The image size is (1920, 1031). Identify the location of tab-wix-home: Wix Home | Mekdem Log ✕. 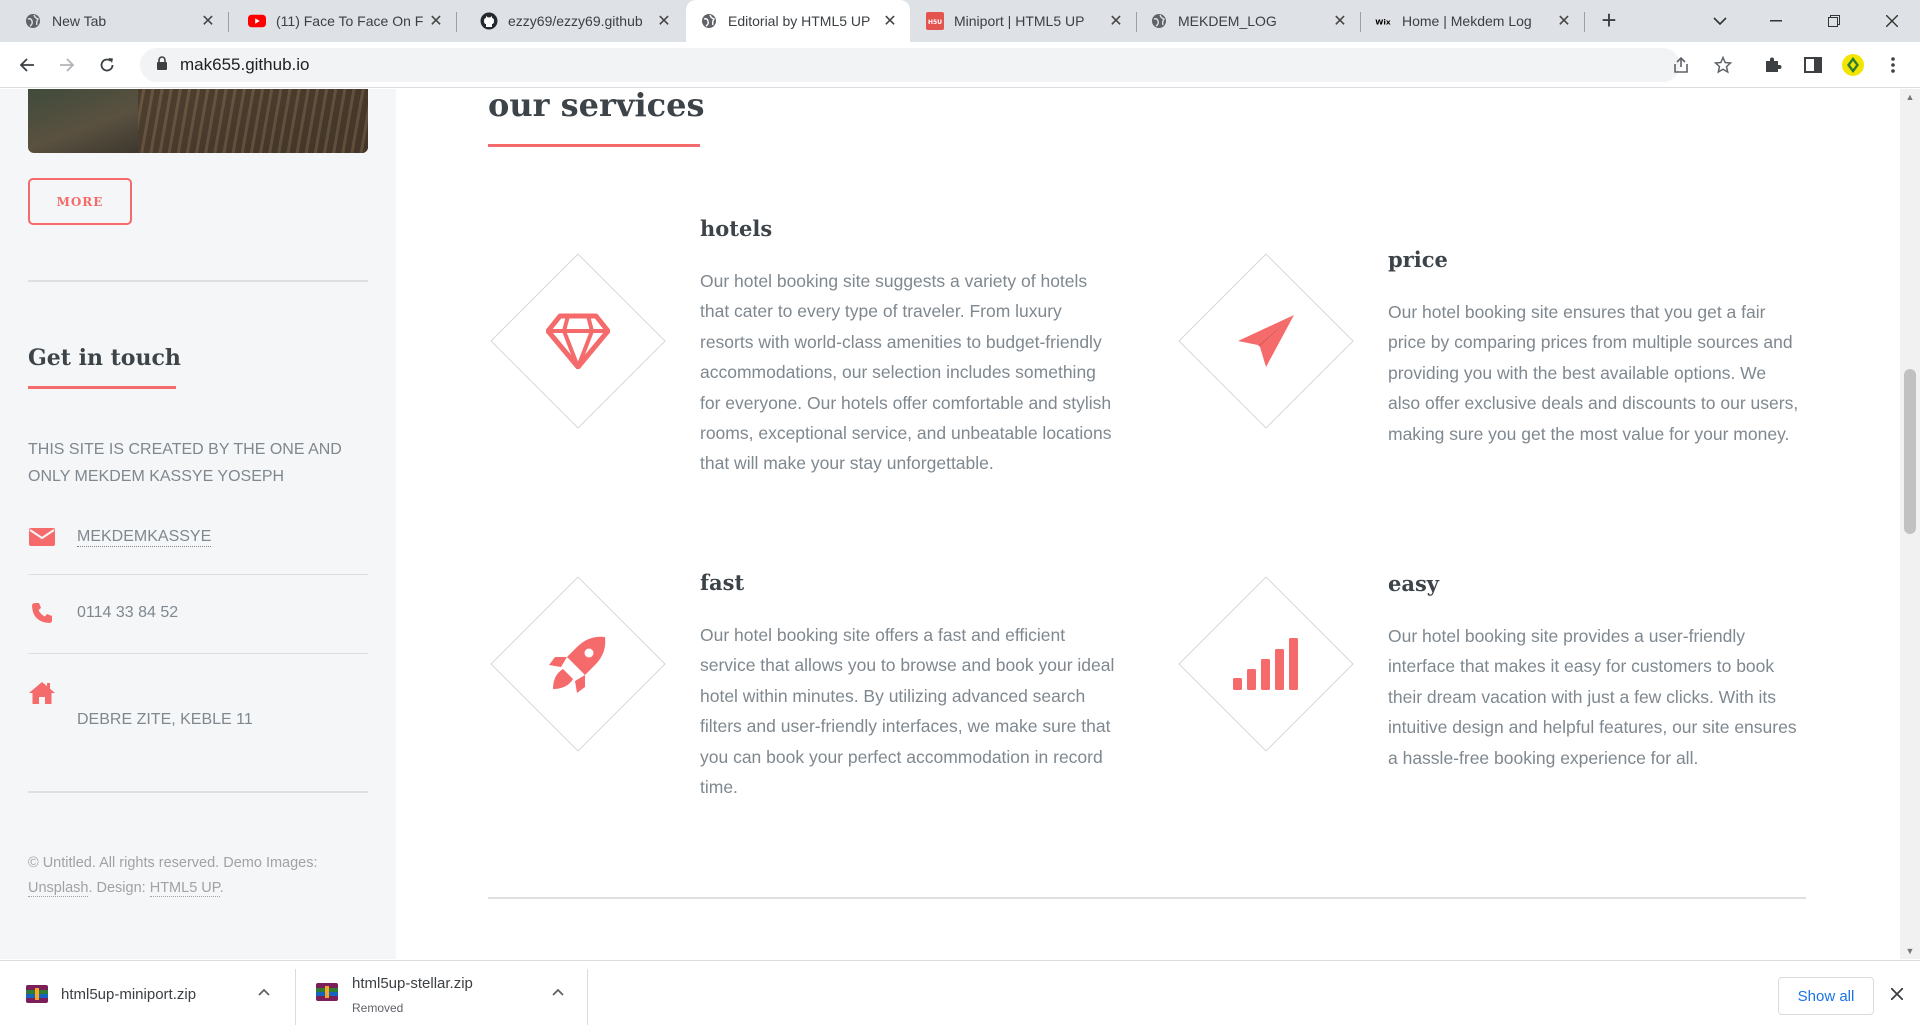
(1472, 21).